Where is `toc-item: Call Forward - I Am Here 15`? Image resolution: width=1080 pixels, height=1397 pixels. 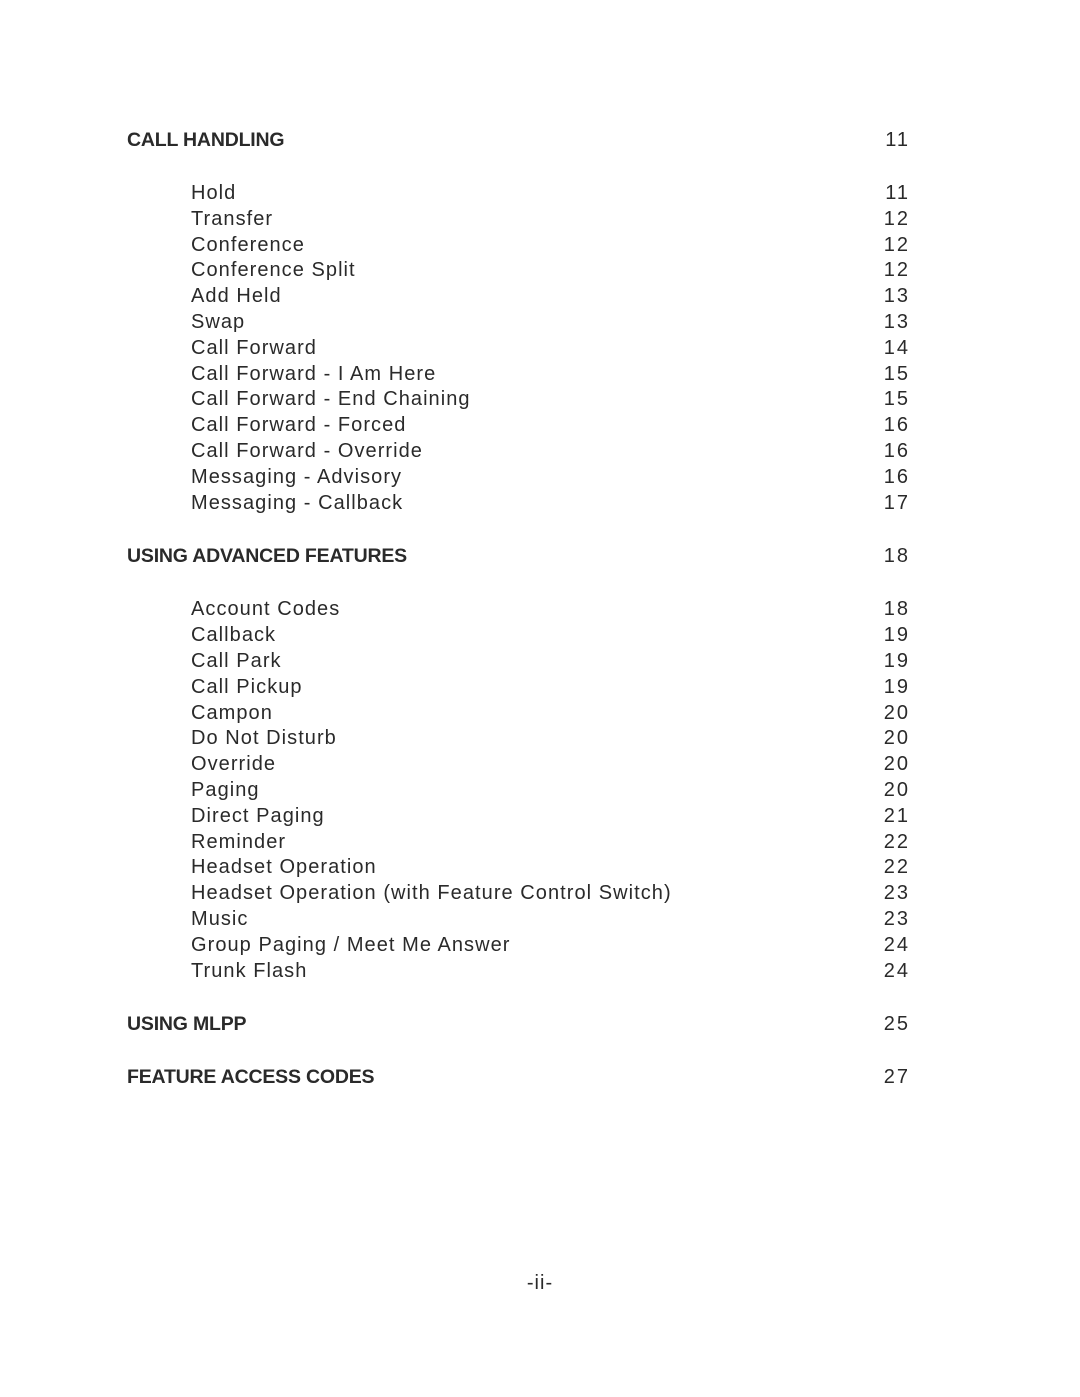
toc-item: Call Forward - I Am Here 15 is located at coordinates (517, 375).